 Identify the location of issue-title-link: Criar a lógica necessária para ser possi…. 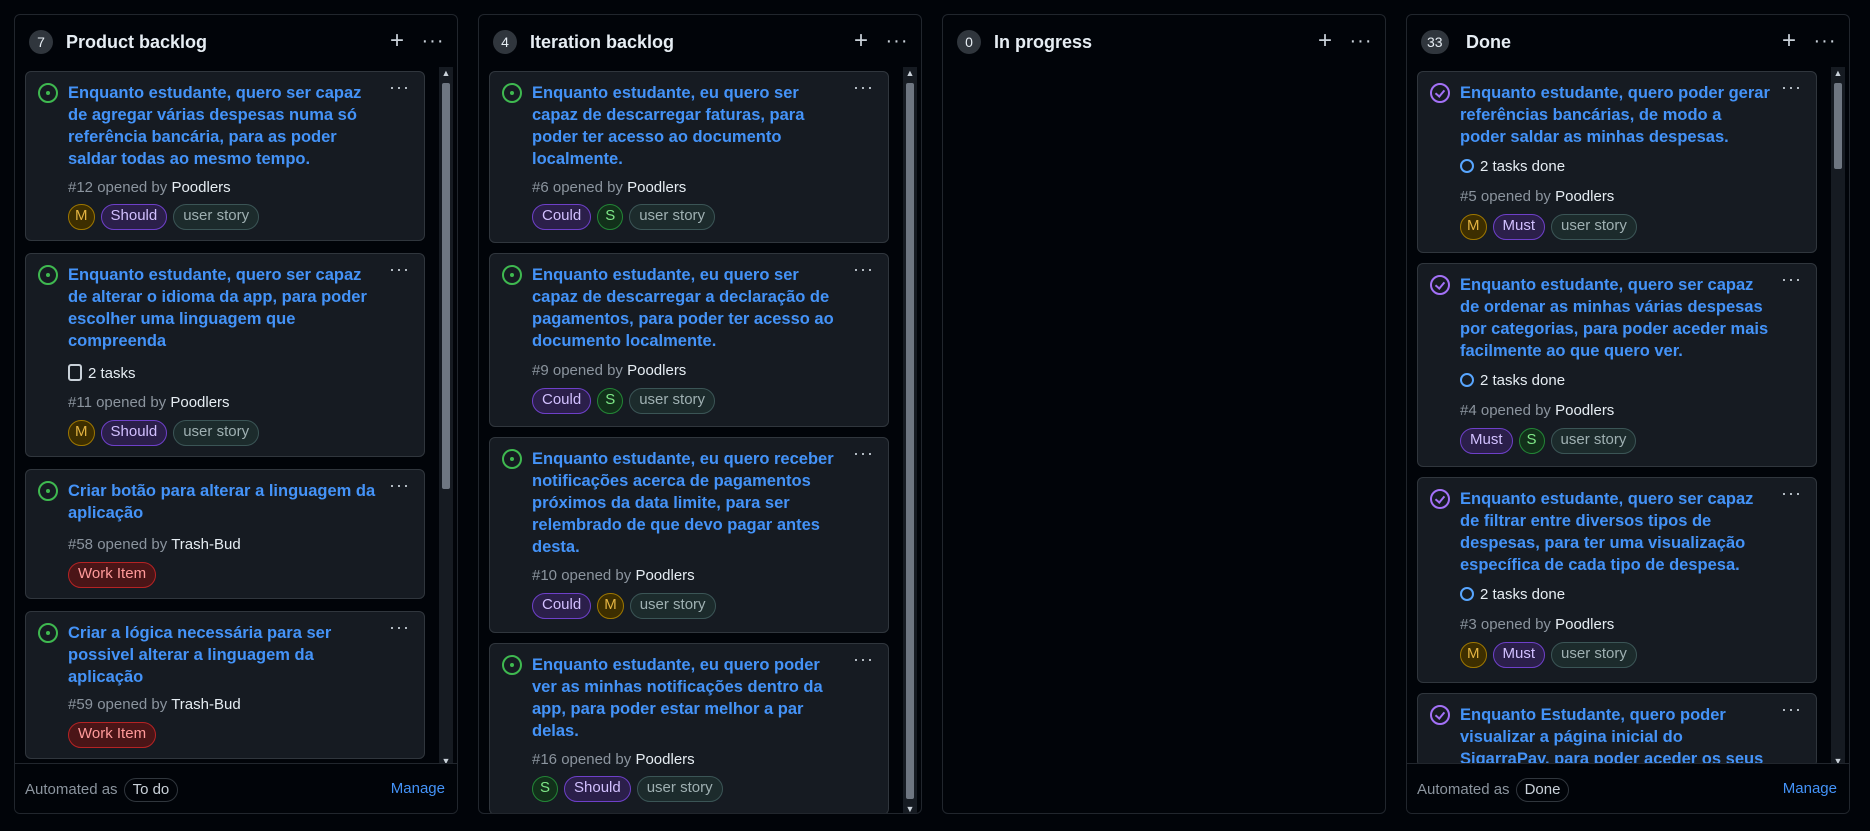
(223, 655).